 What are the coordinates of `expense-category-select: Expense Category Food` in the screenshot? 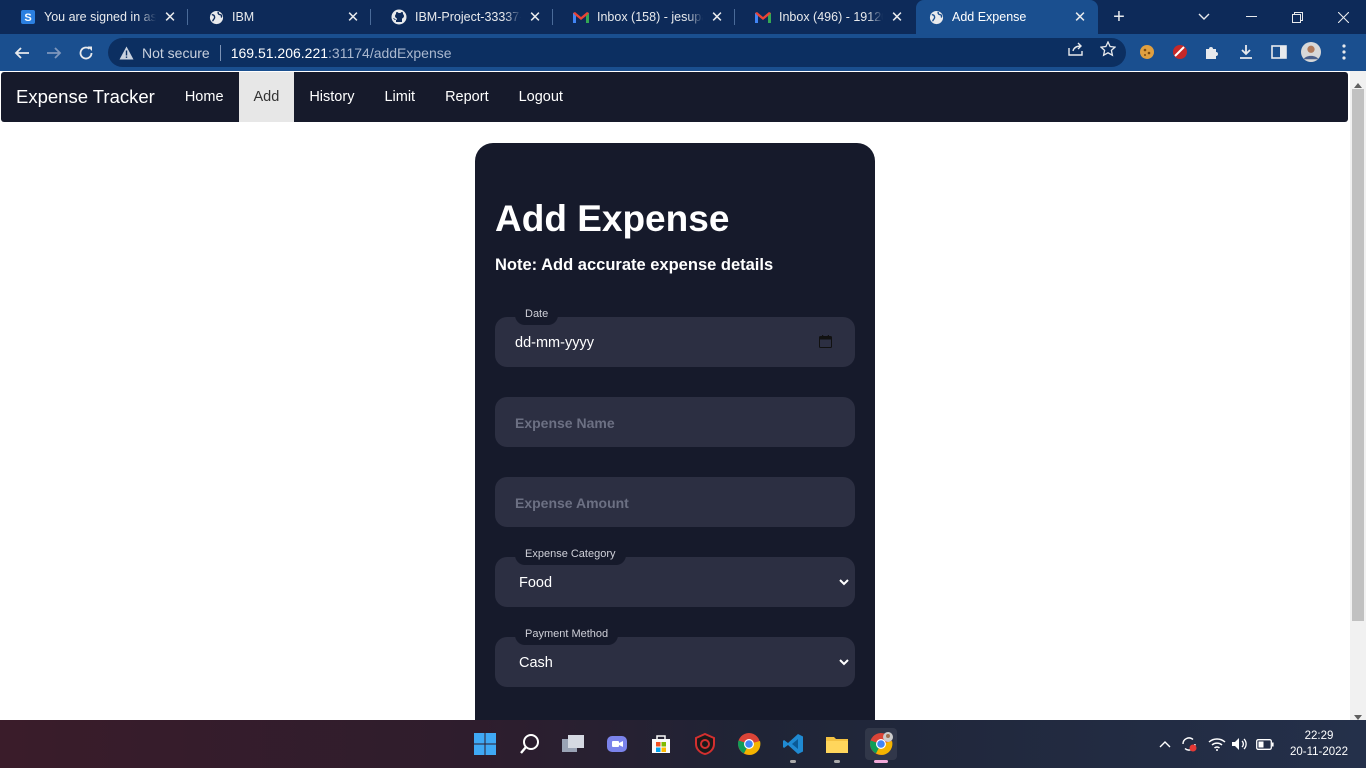 It's located at (675, 575).